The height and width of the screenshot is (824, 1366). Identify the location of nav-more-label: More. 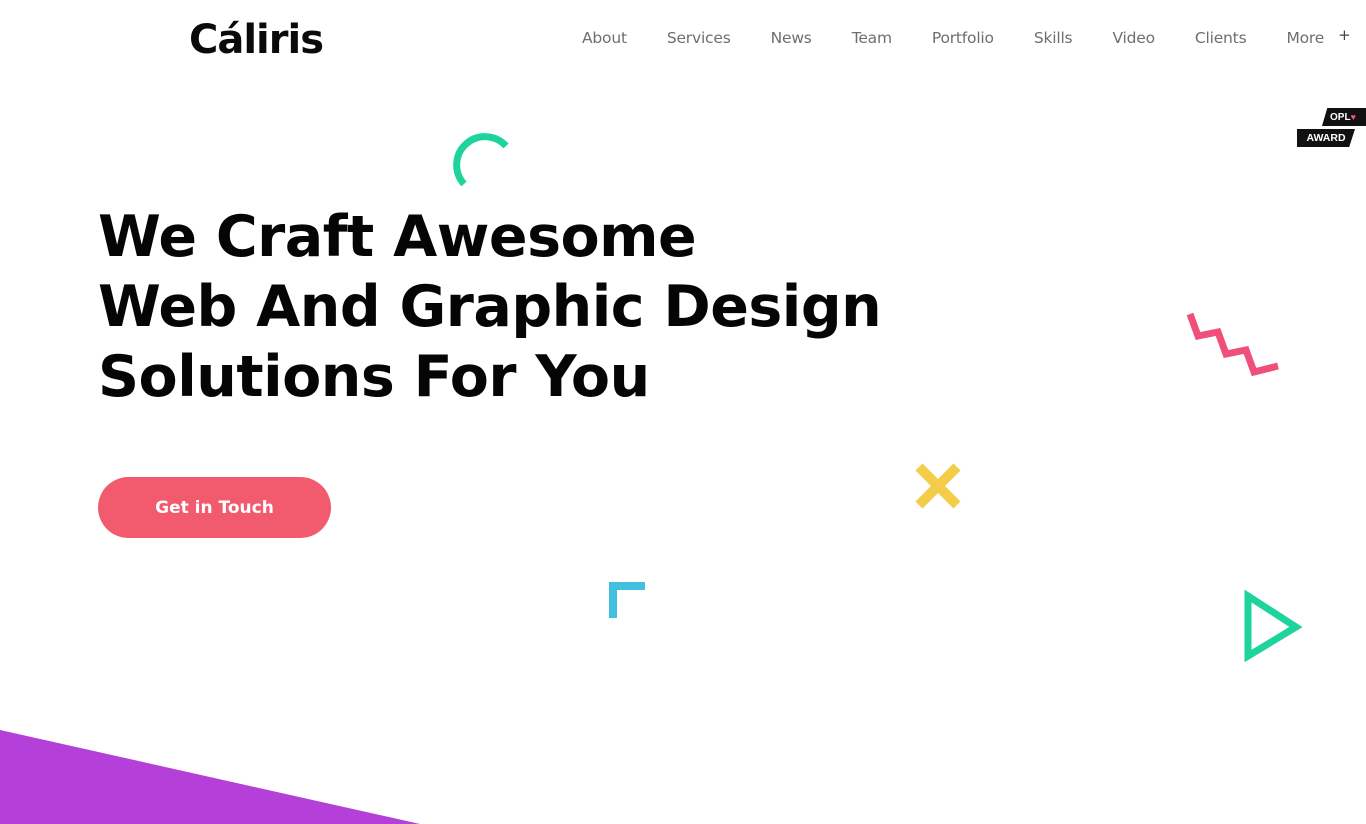
(1305, 38).